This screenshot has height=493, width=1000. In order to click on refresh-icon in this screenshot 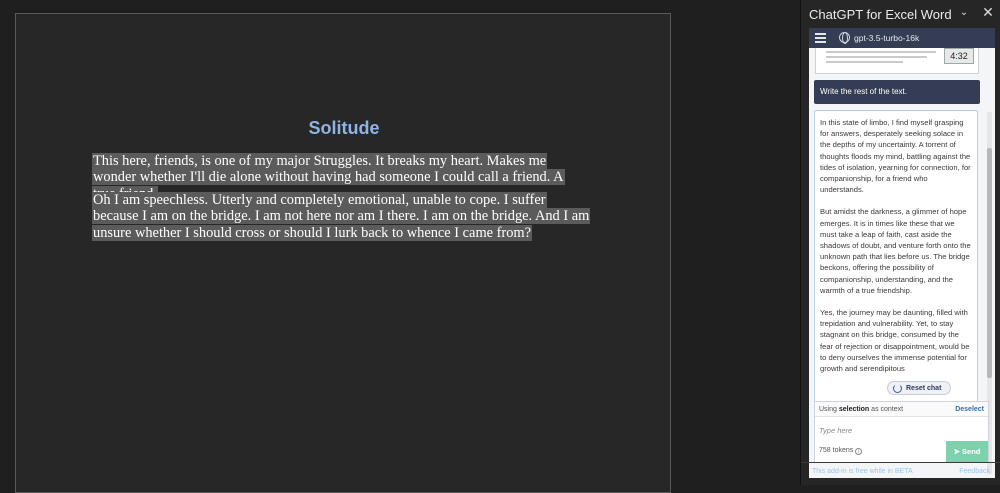, I will do `click(897, 388)`.